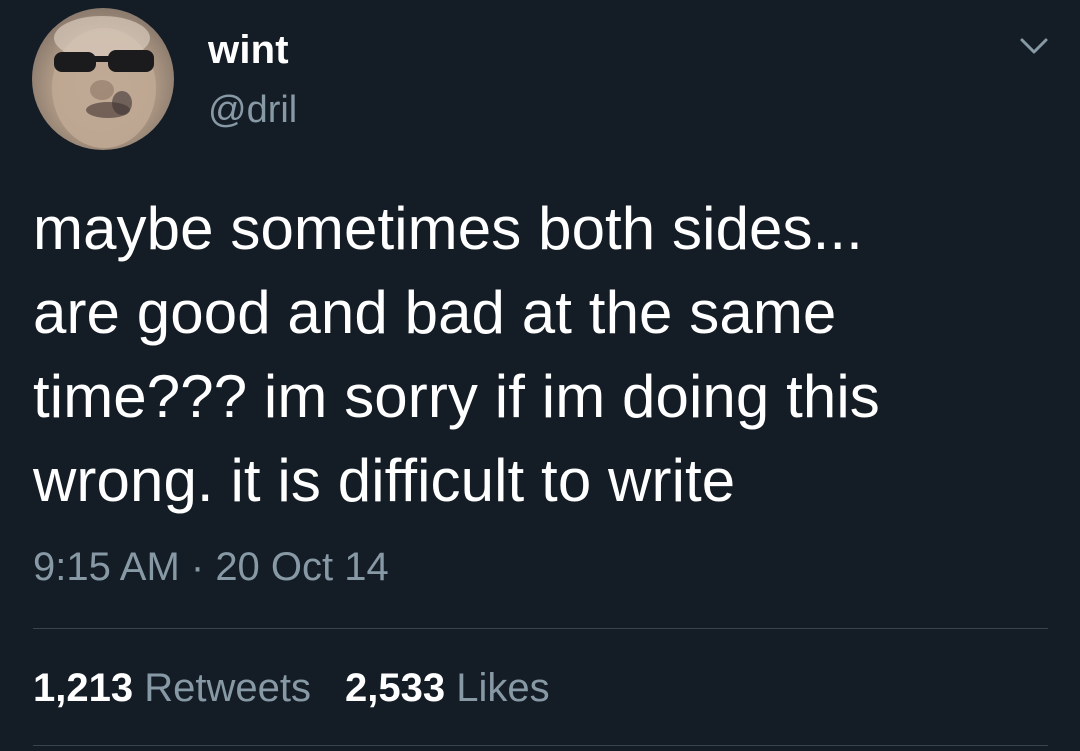 This screenshot has height=751, width=1080. What do you see at coordinates (503, 688) in the screenshot?
I see `likes-label: Likes` at bounding box center [503, 688].